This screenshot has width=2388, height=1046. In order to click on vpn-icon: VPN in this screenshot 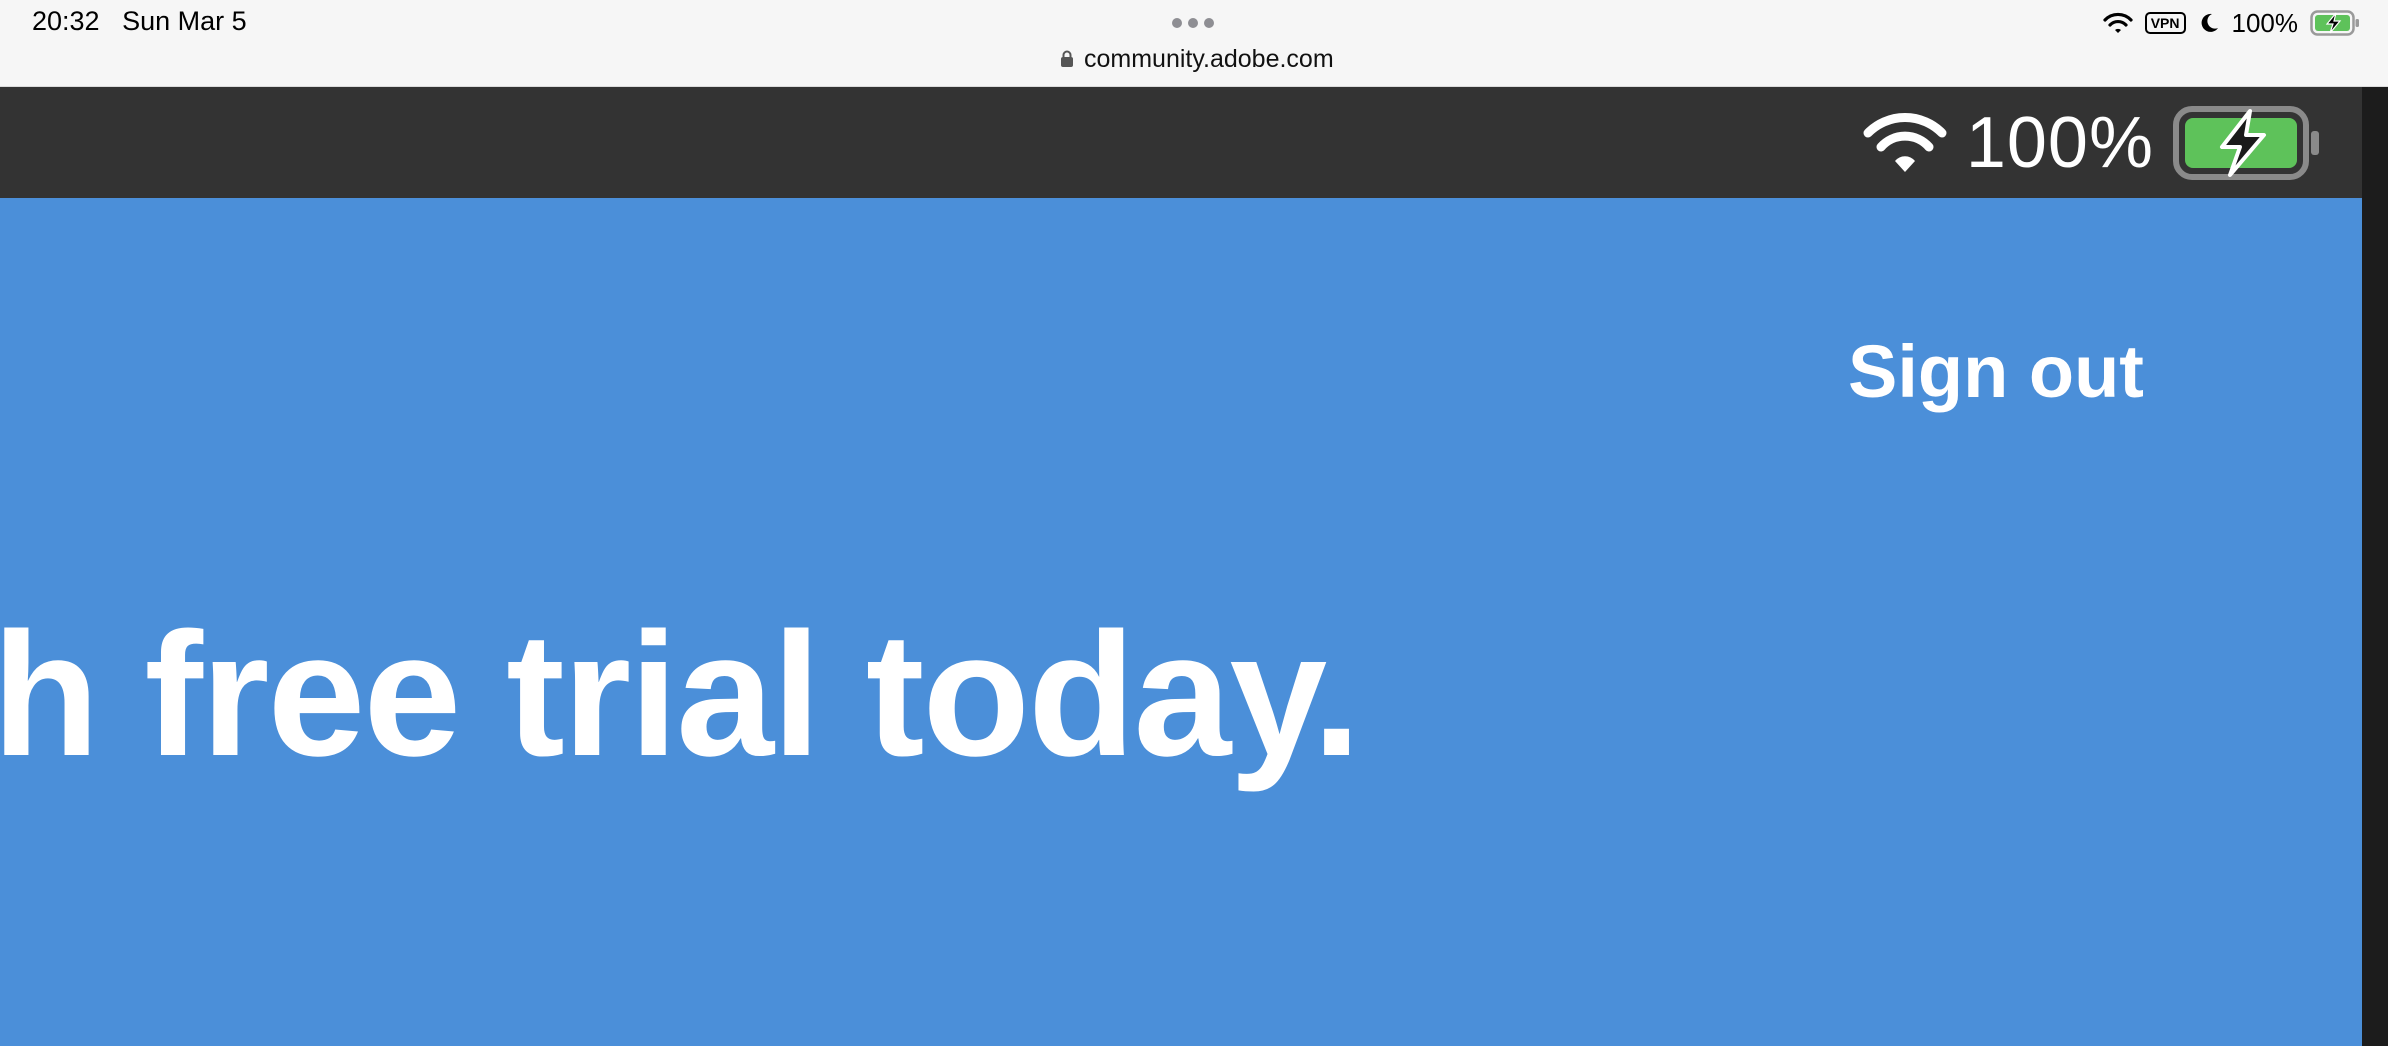, I will do `click(2165, 23)`.